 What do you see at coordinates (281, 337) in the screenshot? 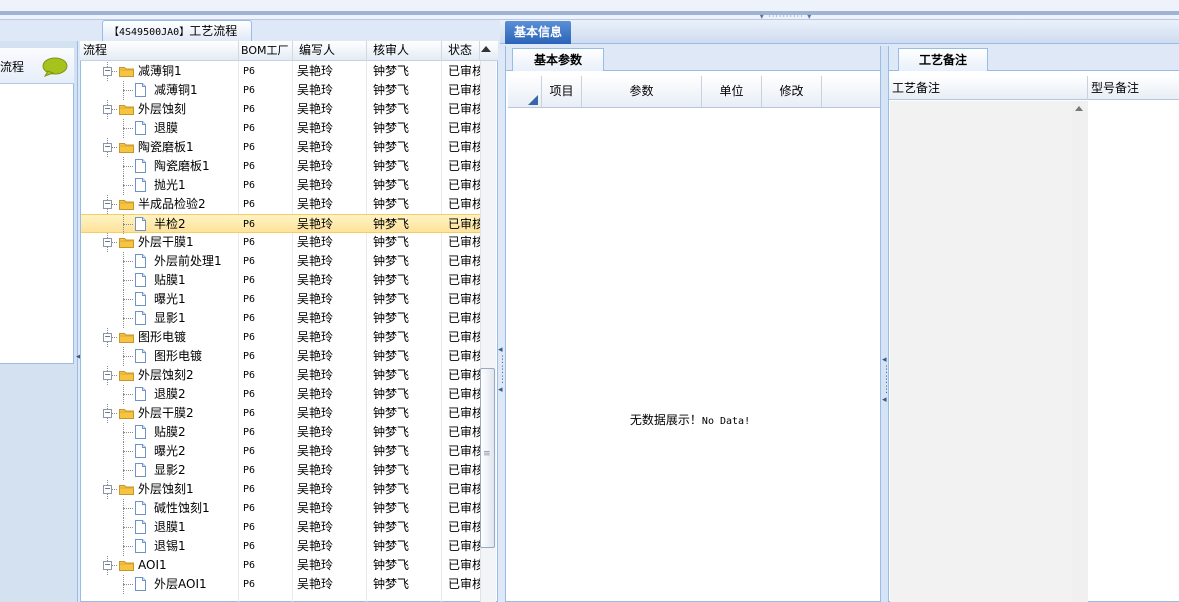
I see `flow-tree-row: − 图形电镀 P6 吴艳玲 钟梦飞 已审核` at bounding box center [281, 337].